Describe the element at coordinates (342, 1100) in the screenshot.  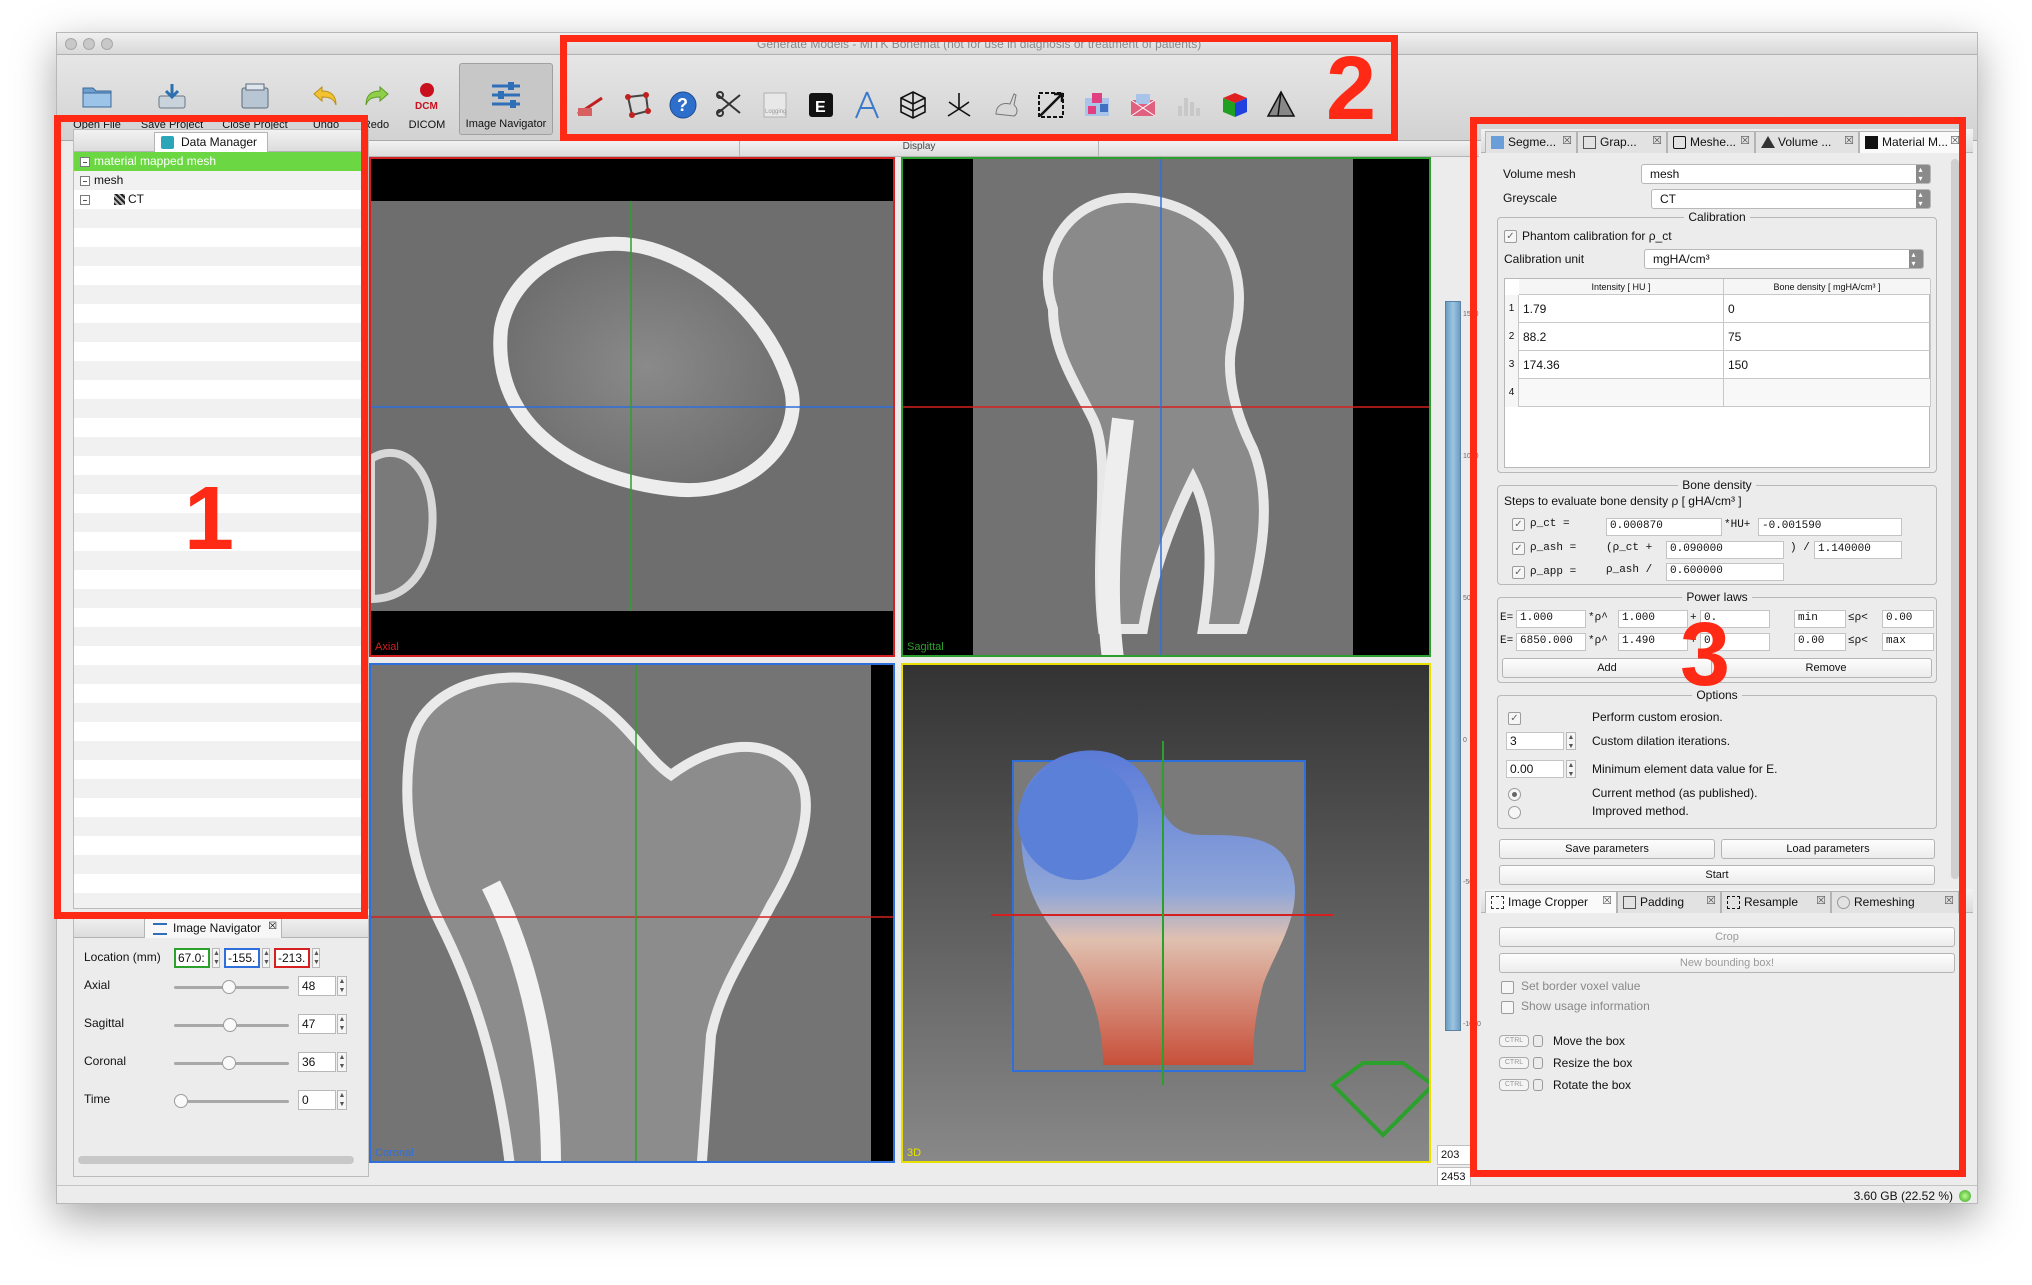
I see `time-stepper: ▲ ▼` at that location.